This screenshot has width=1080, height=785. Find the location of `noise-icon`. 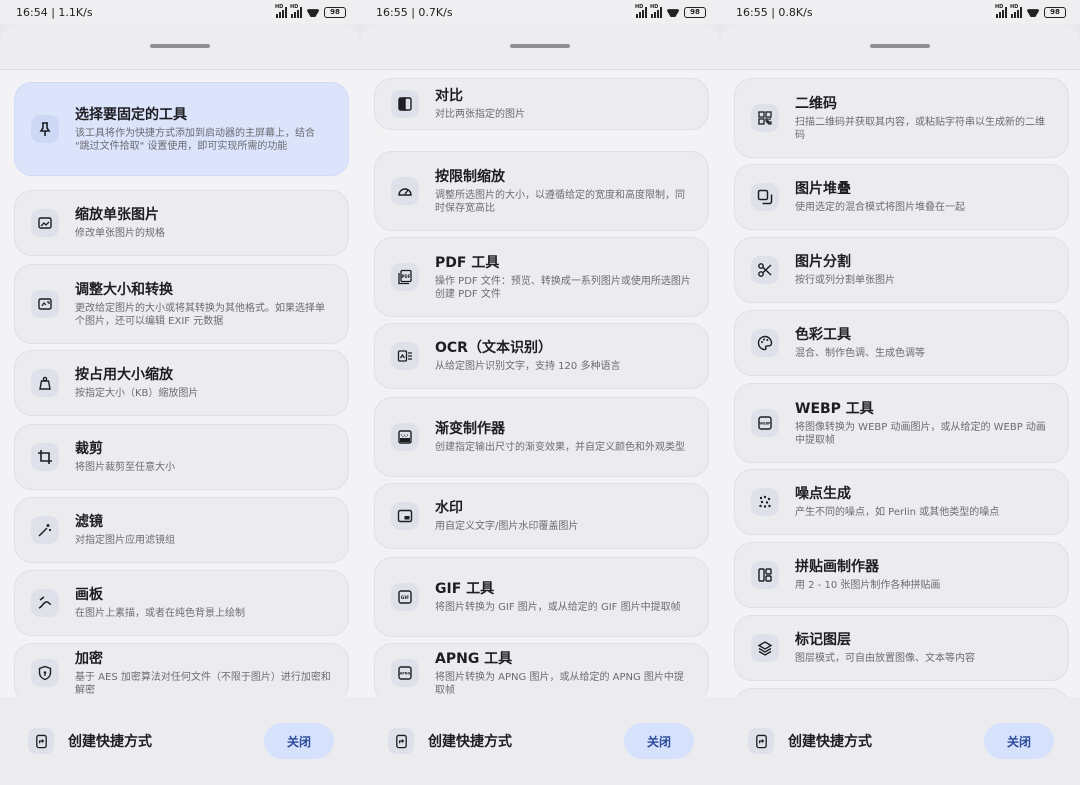

noise-icon is located at coordinates (765, 502).